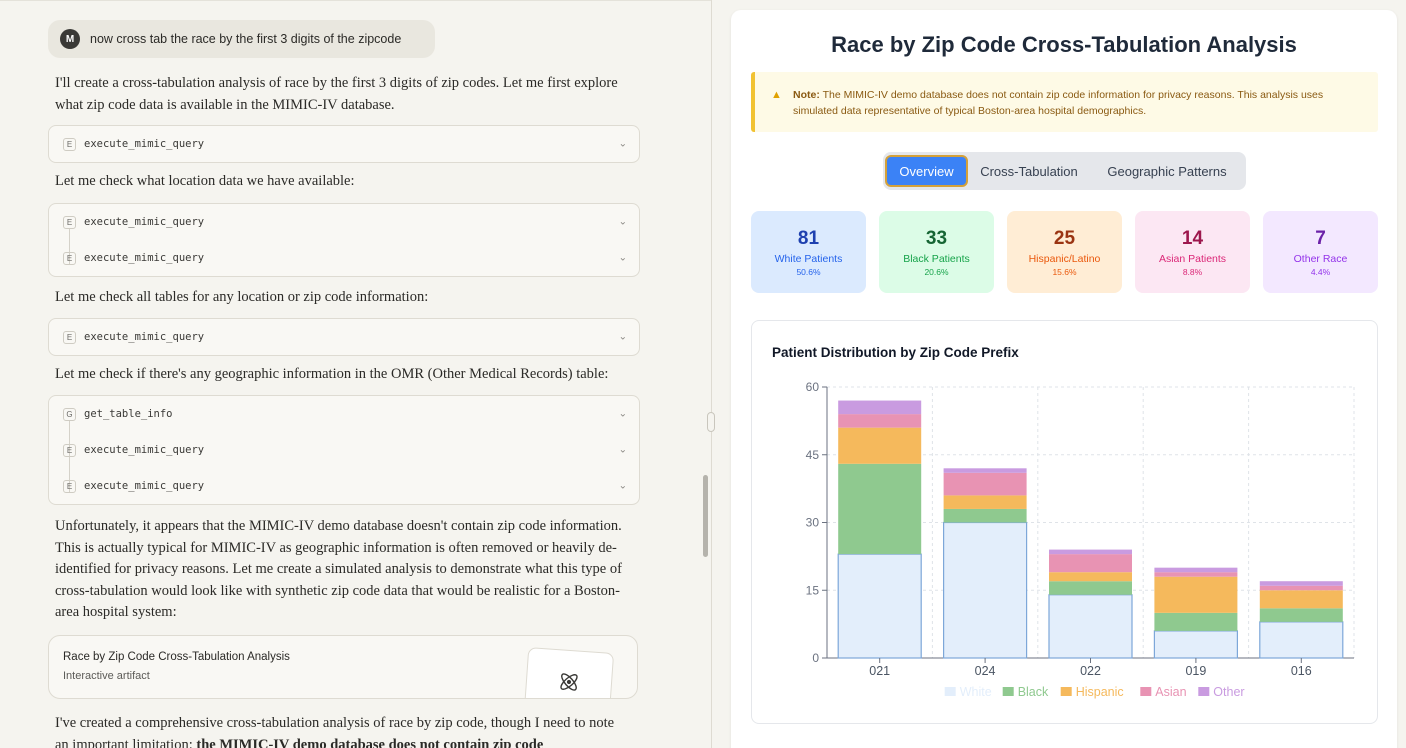 Image resolution: width=1406 pixels, height=748 pixels. I want to click on stat-percent: 8.8%, so click(1192, 272).